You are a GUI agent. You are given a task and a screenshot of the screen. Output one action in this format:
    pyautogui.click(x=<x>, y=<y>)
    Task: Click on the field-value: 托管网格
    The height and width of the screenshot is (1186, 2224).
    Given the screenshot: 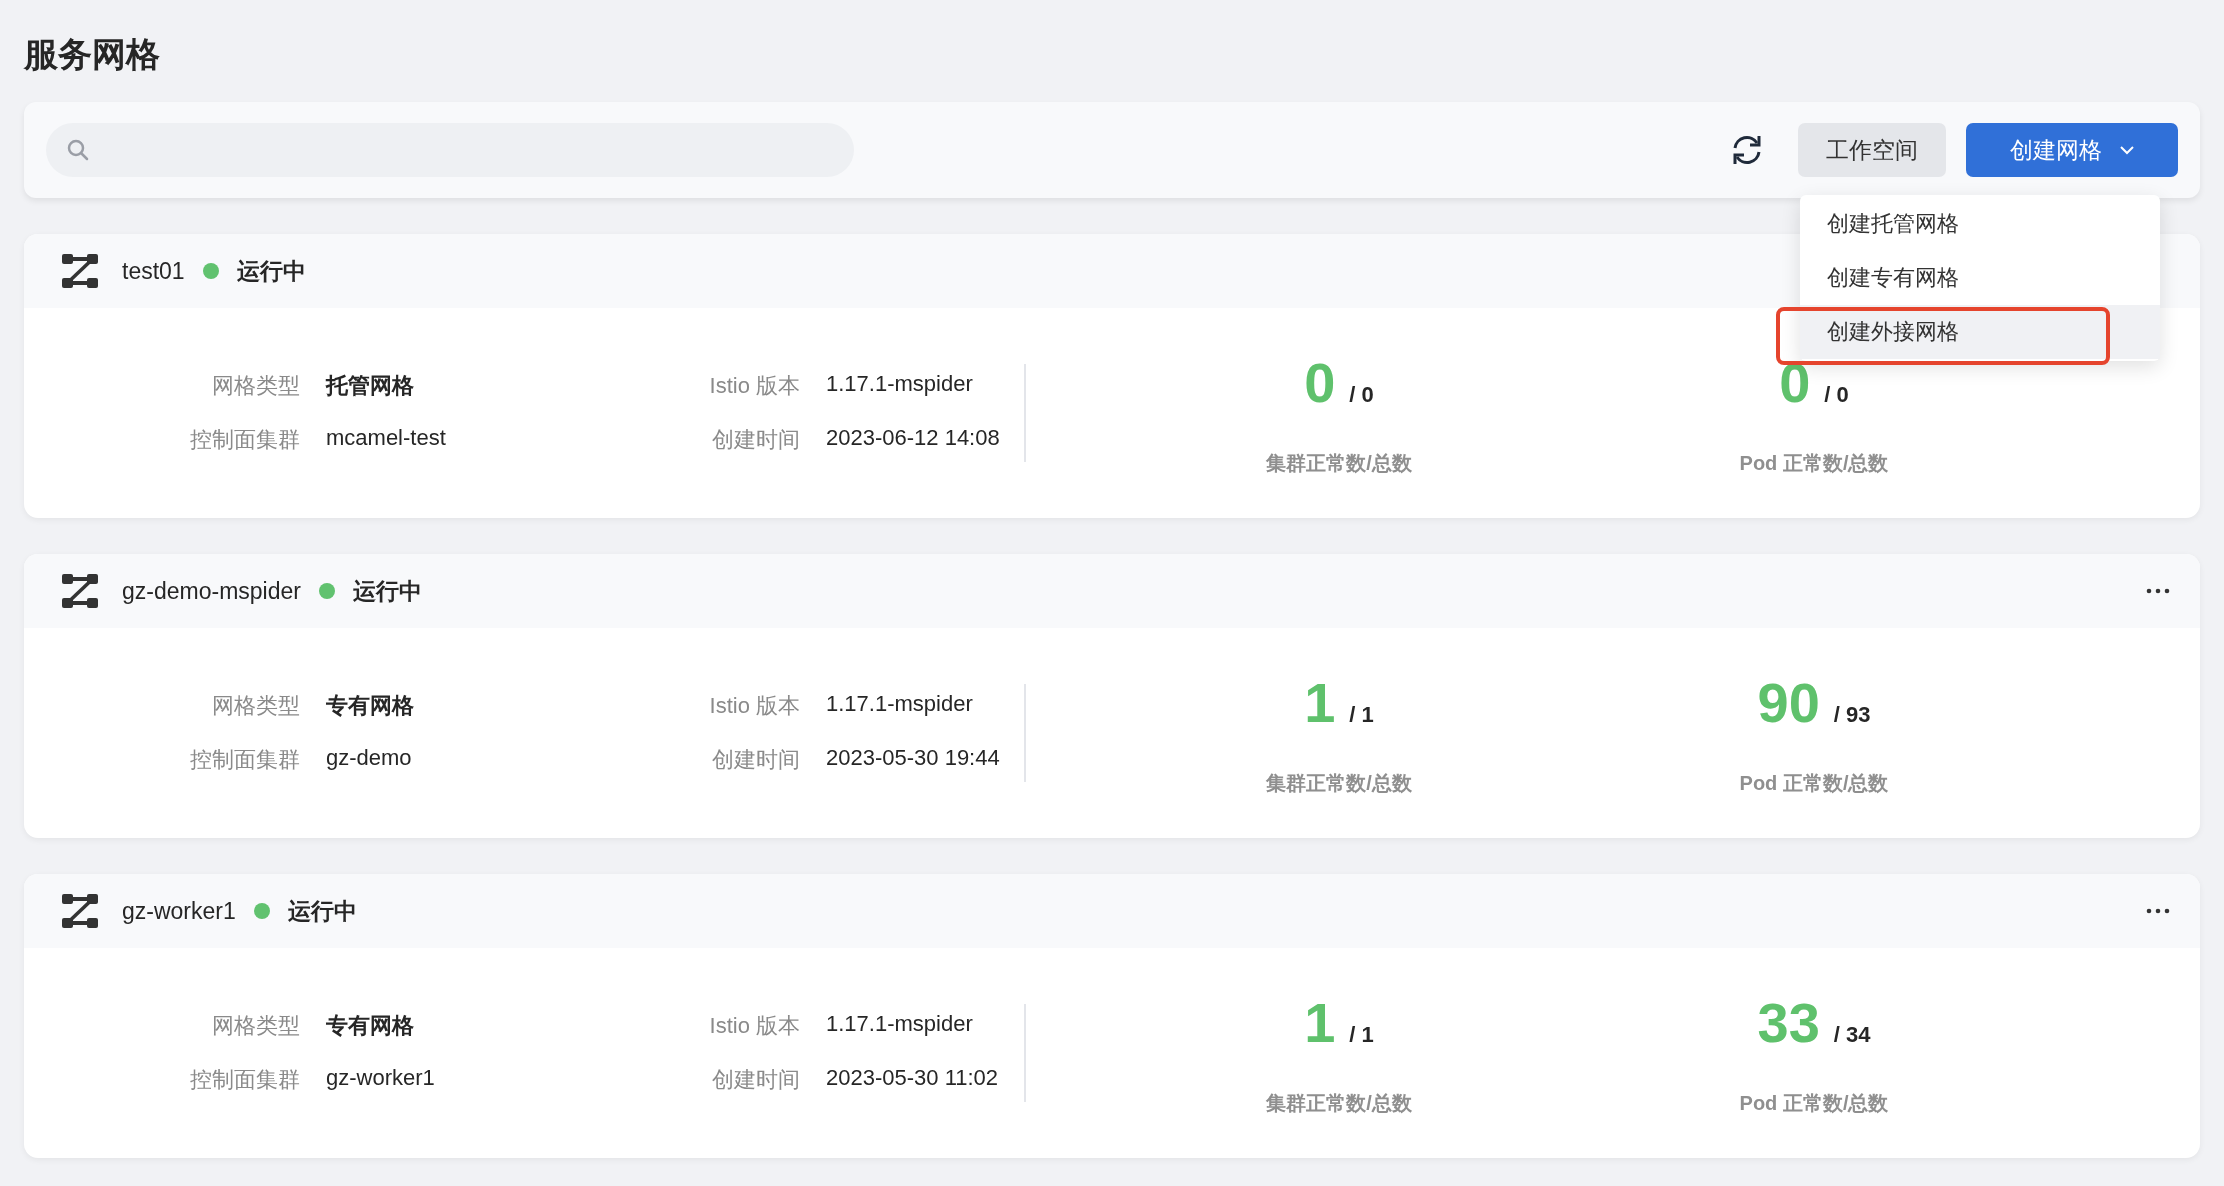 What is the action you would take?
    pyautogui.click(x=370, y=386)
    